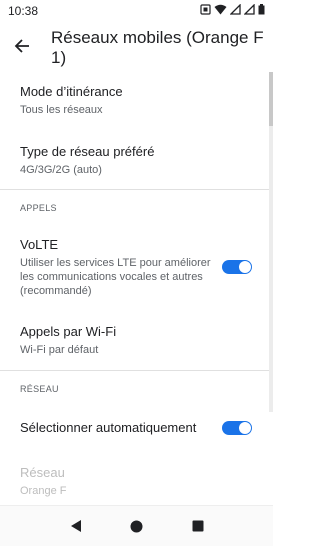 The width and height of the screenshot is (320, 546). What do you see at coordinates (61, 110) in the screenshot?
I see `roaming-mode-summary: Tous les réseaux` at bounding box center [61, 110].